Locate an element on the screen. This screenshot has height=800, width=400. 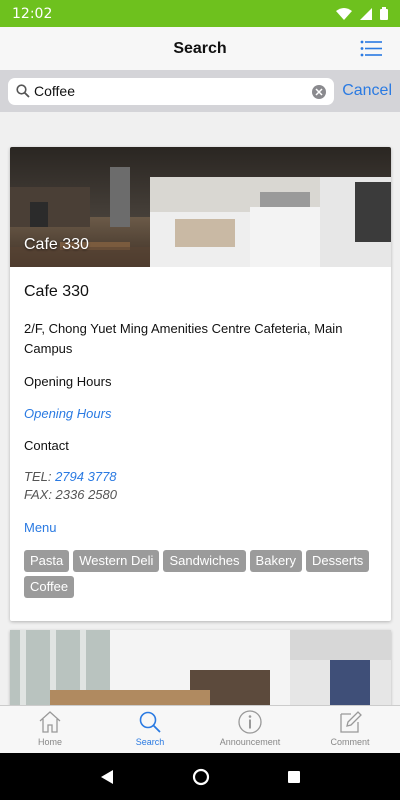
status-time: 12:02 is located at coordinates (32, 13).